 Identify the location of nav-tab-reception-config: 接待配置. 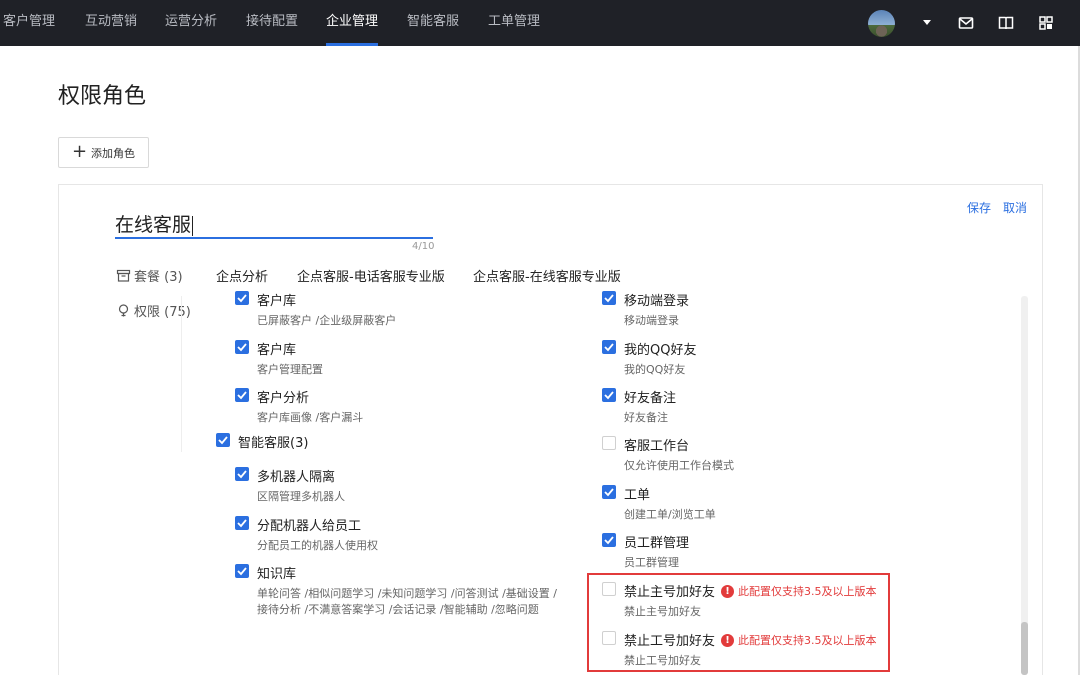
(272, 23).